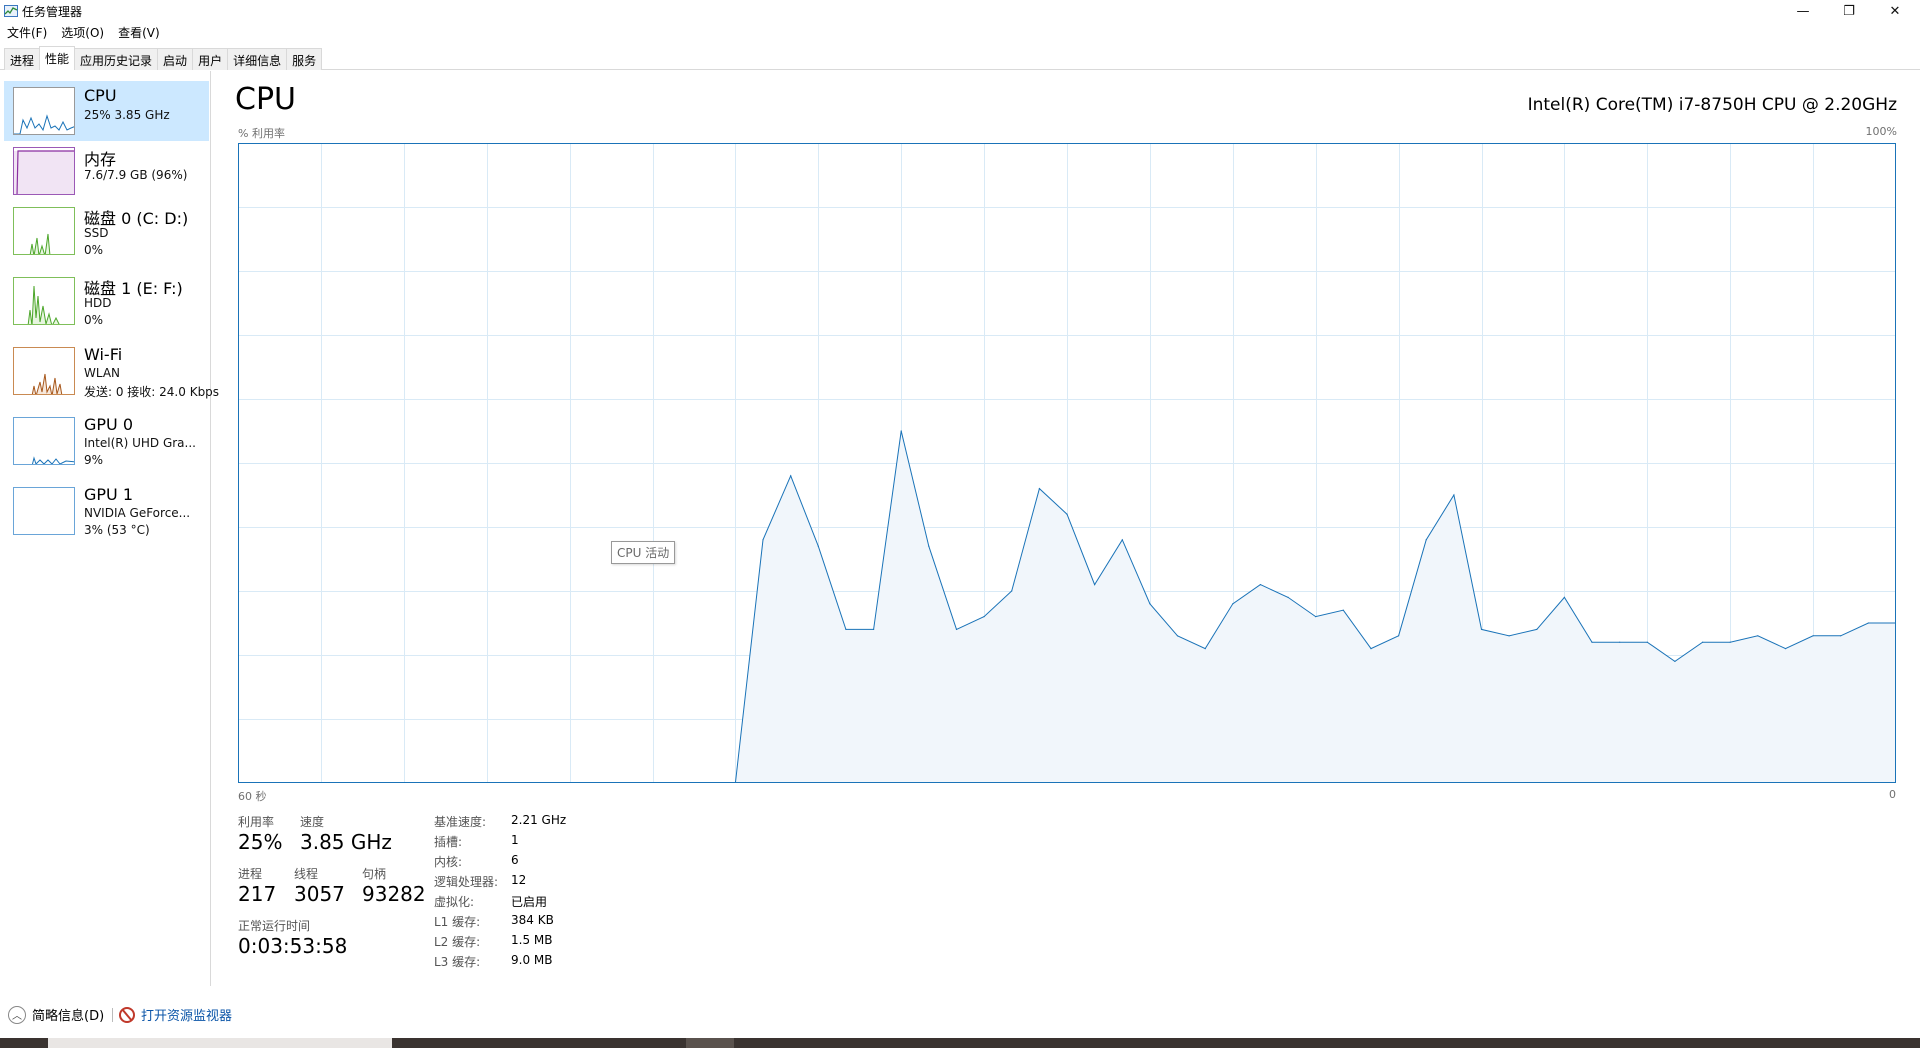 This screenshot has height=1048, width=1920. Describe the element at coordinates (304, 59) in the screenshot. I see `tab-services: 服务` at that location.